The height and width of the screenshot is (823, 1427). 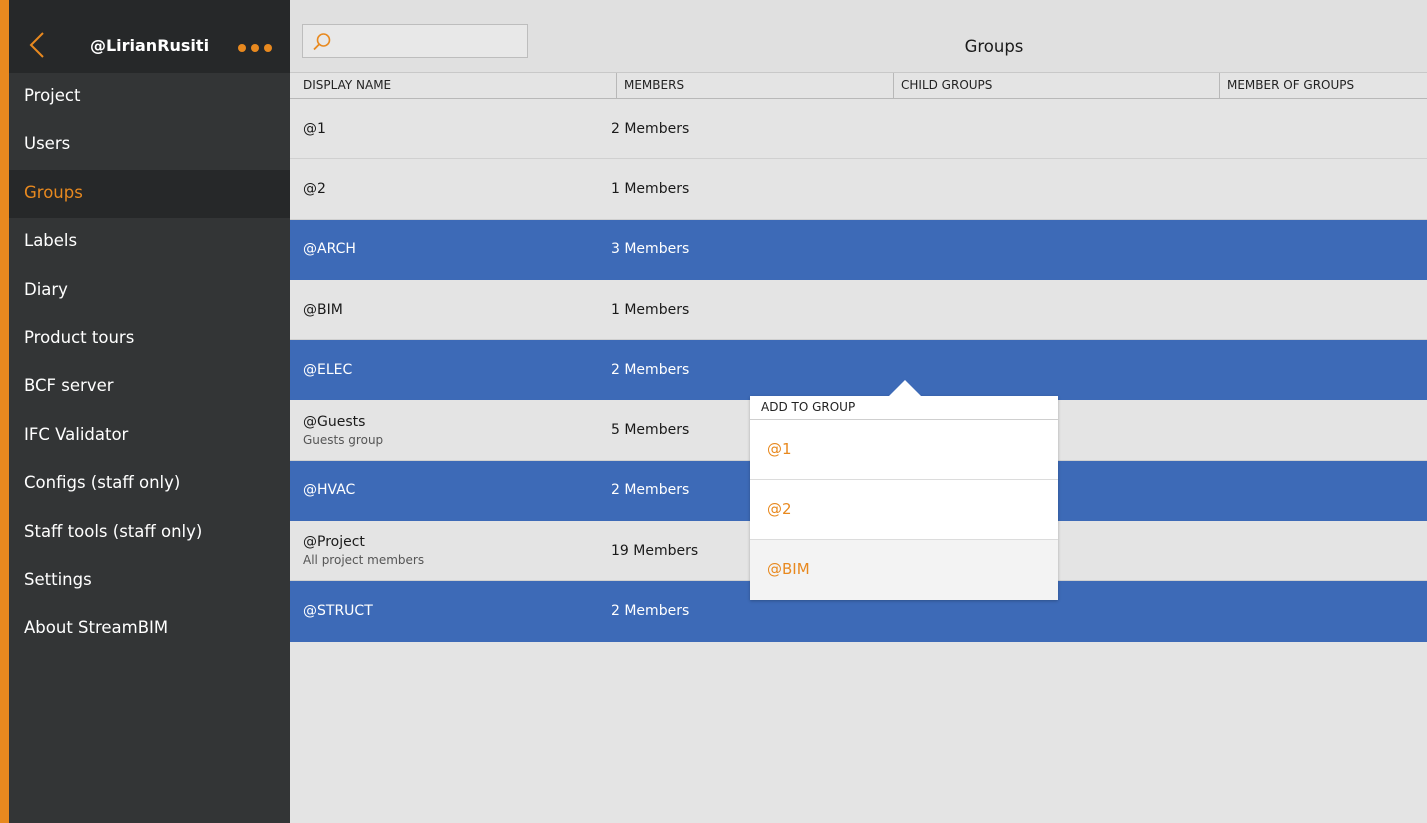 I want to click on cell-display-name: @ELEC, so click(x=450, y=370).